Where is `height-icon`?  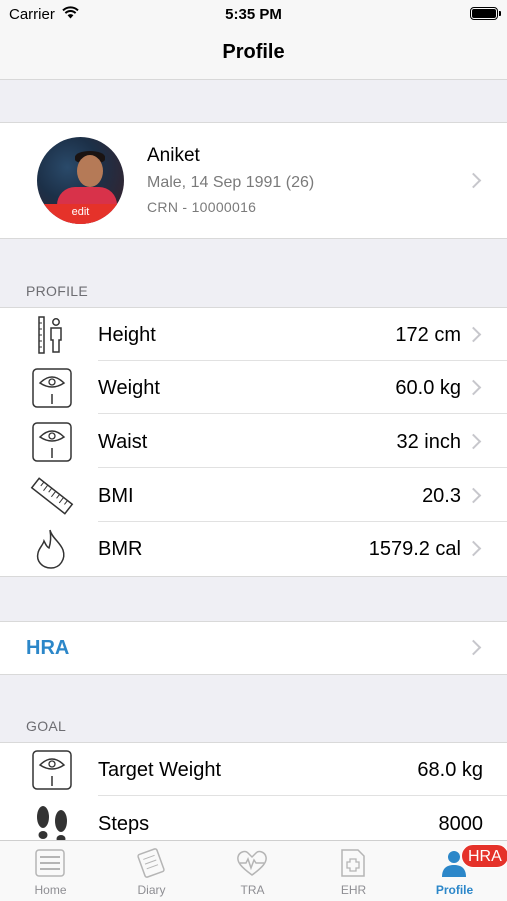
height-icon is located at coordinates (50, 335).